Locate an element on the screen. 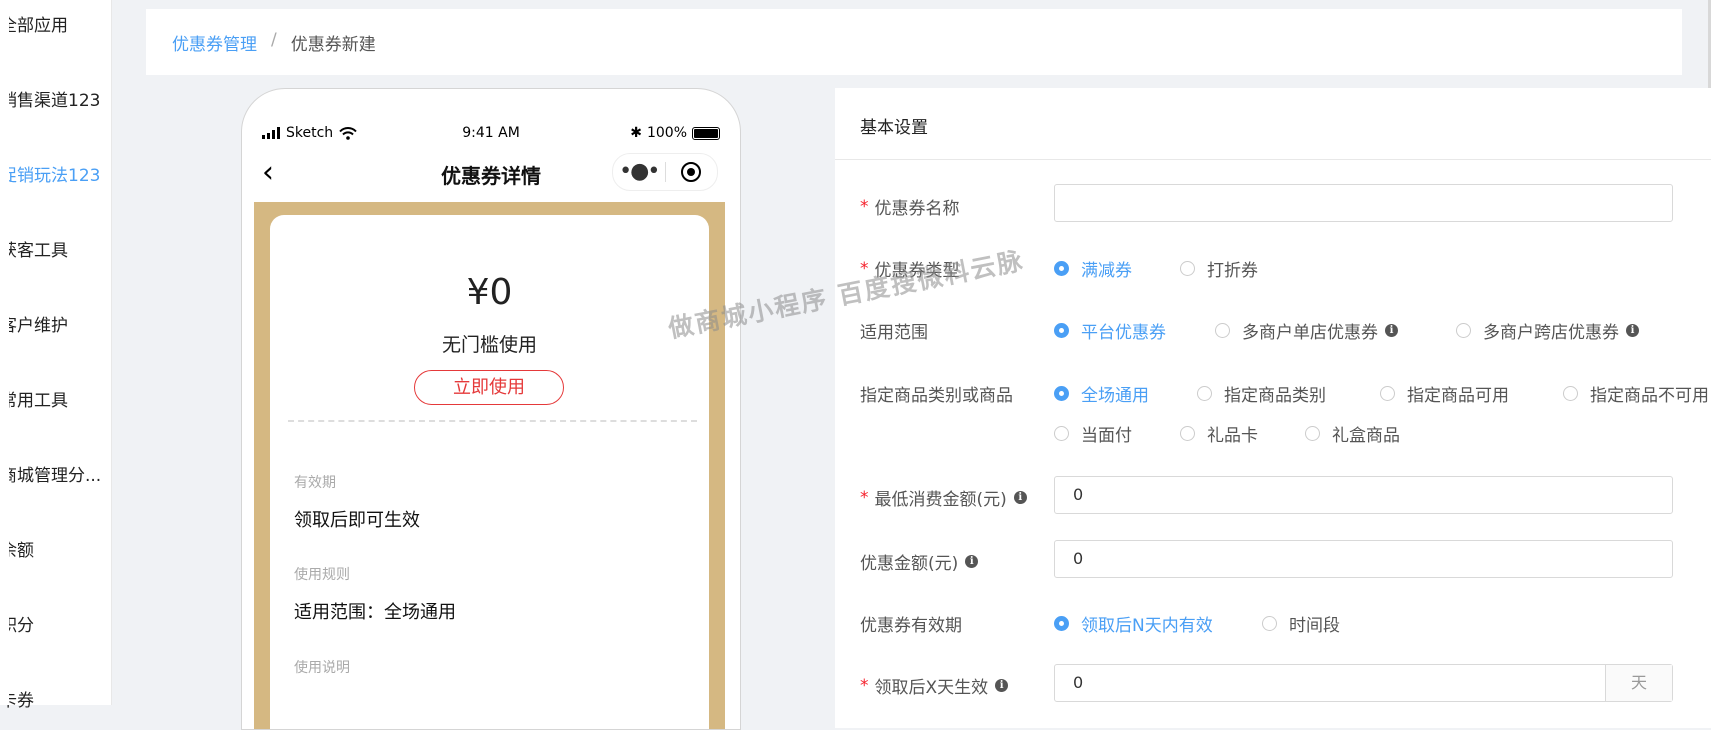 The width and height of the screenshot is (1711, 730). battery-percent: 100% is located at coordinates (666, 133).